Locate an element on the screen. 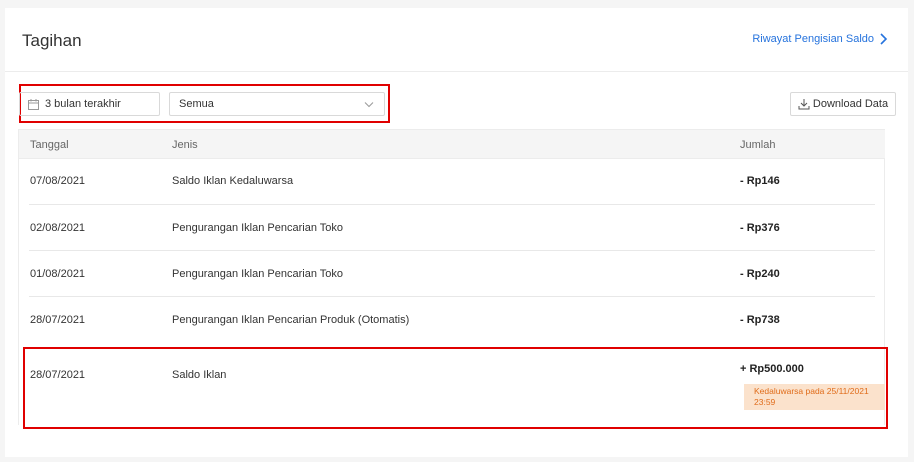 Image resolution: width=914 pixels, height=462 pixels. row-date: 07/08/2021 is located at coordinates (58, 181).